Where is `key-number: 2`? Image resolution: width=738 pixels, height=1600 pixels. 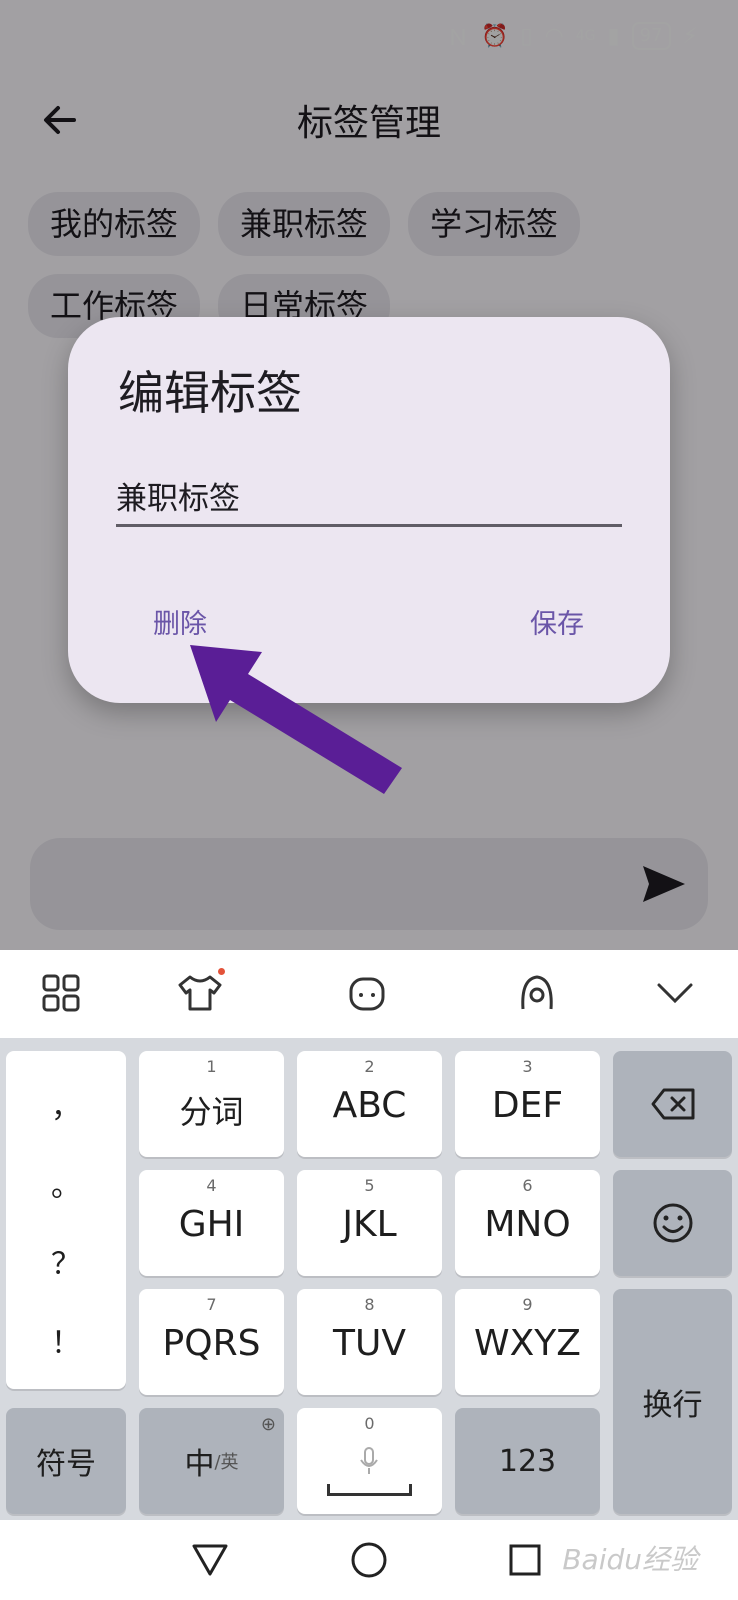
key-number: 2 is located at coordinates (369, 1066).